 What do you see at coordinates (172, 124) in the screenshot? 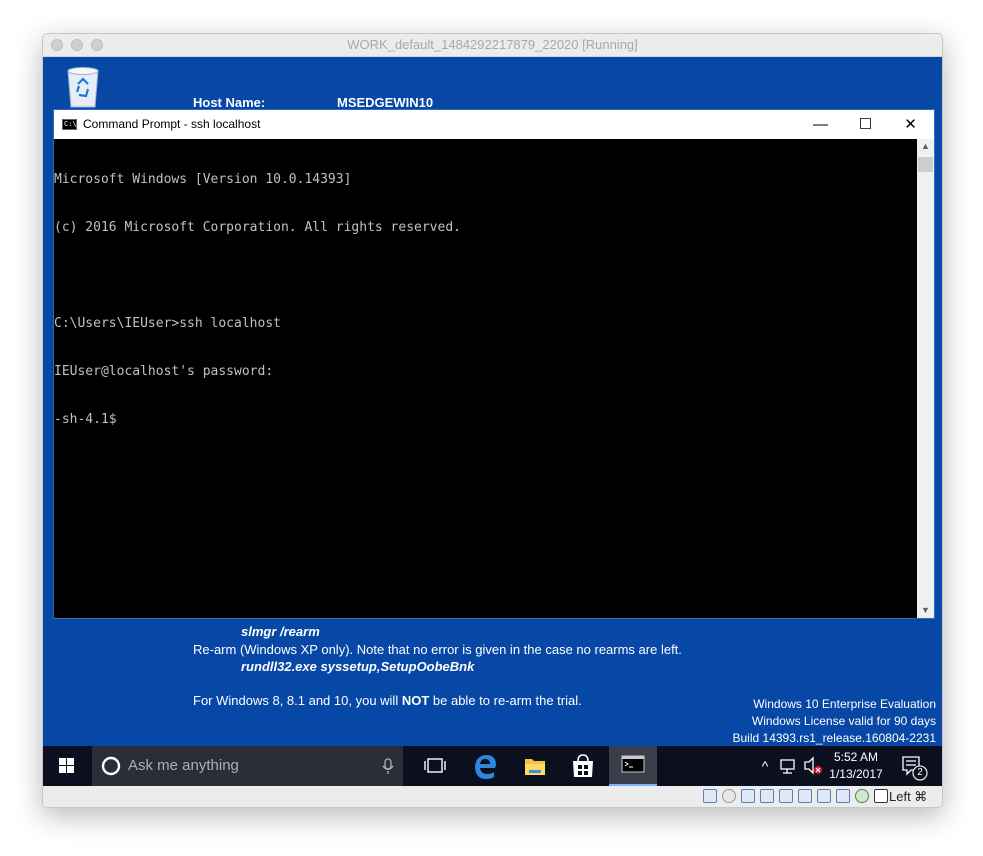
I see `cmd-title: Command Prompt - ssh localhost` at bounding box center [172, 124].